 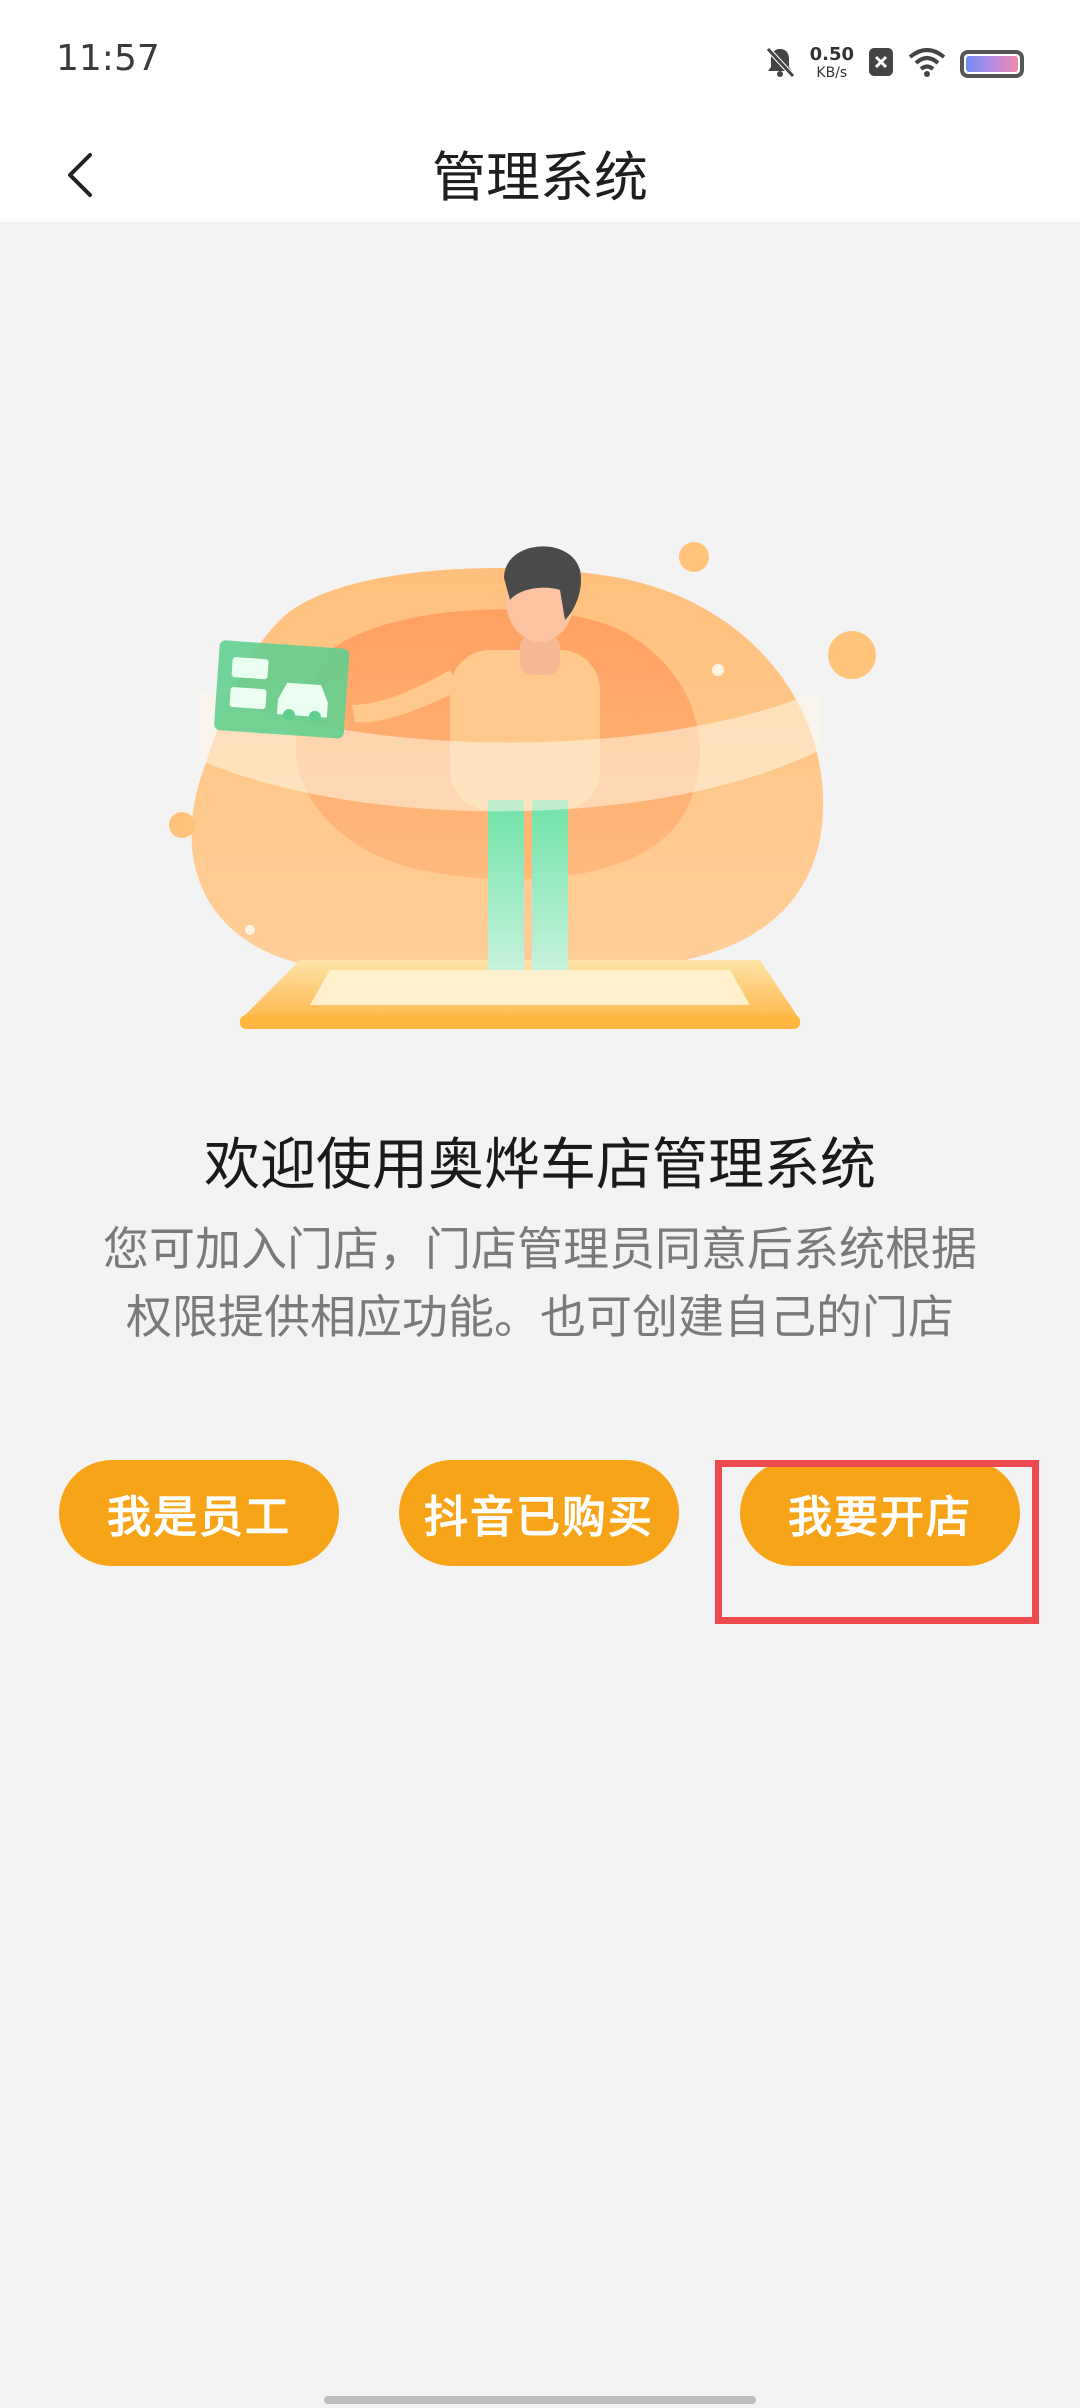 What do you see at coordinates (108, 58) in the screenshot?
I see `status-time: 11:57` at bounding box center [108, 58].